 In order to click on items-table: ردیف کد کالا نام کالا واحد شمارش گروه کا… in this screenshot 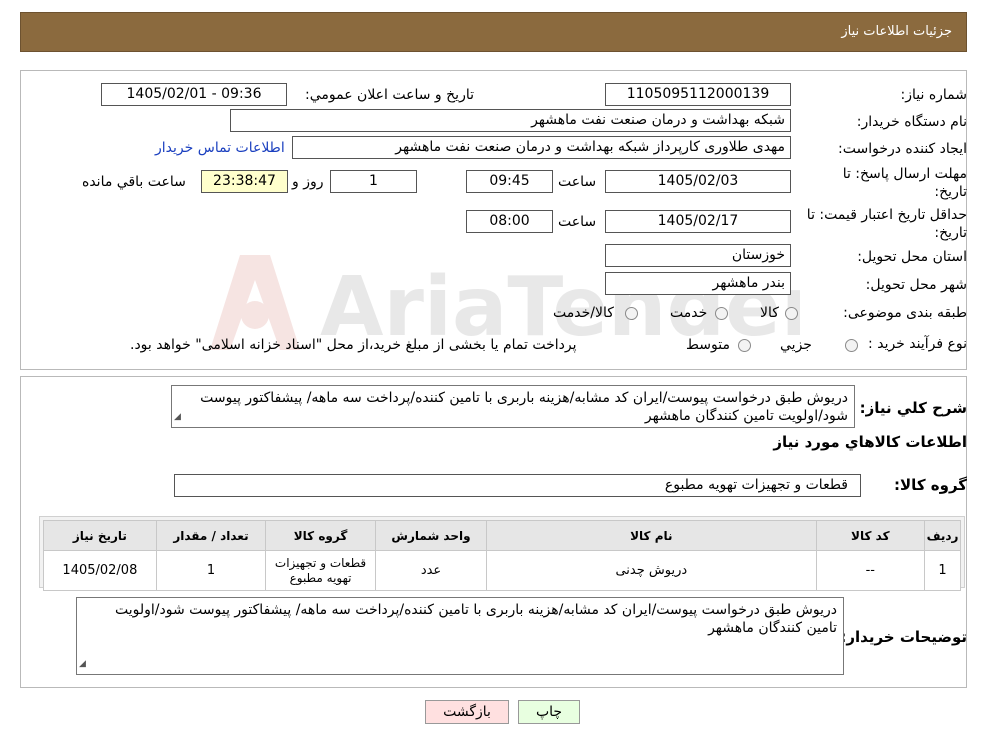, I will do `click(502, 555)`.